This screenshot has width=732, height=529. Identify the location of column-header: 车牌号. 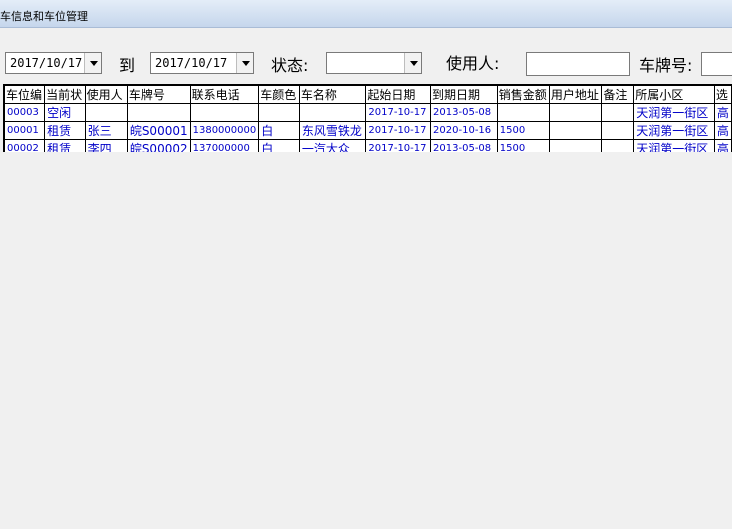
(158, 94).